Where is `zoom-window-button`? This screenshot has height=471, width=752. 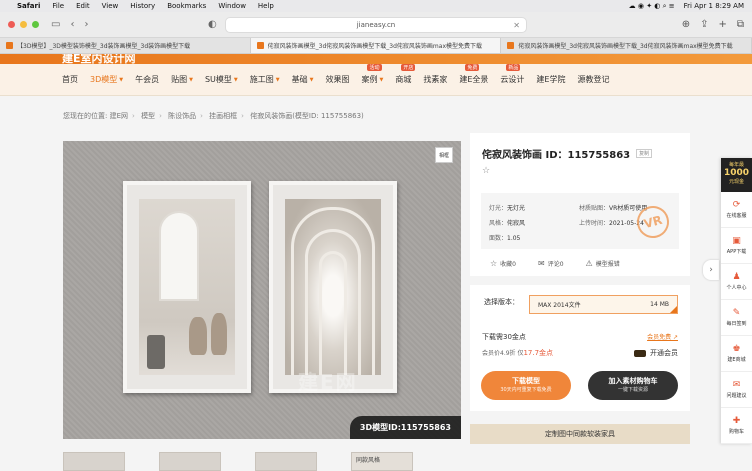
zoom-window-button is located at coordinates (35, 24).